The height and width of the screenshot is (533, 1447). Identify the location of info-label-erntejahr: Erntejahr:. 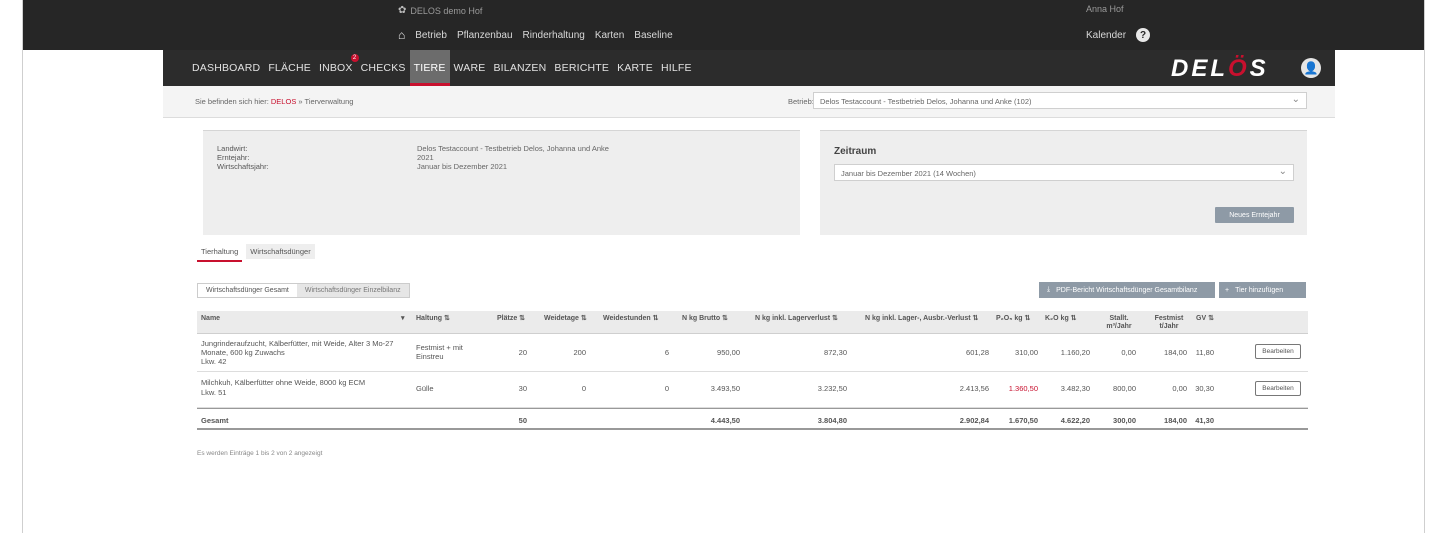
(233, 157).